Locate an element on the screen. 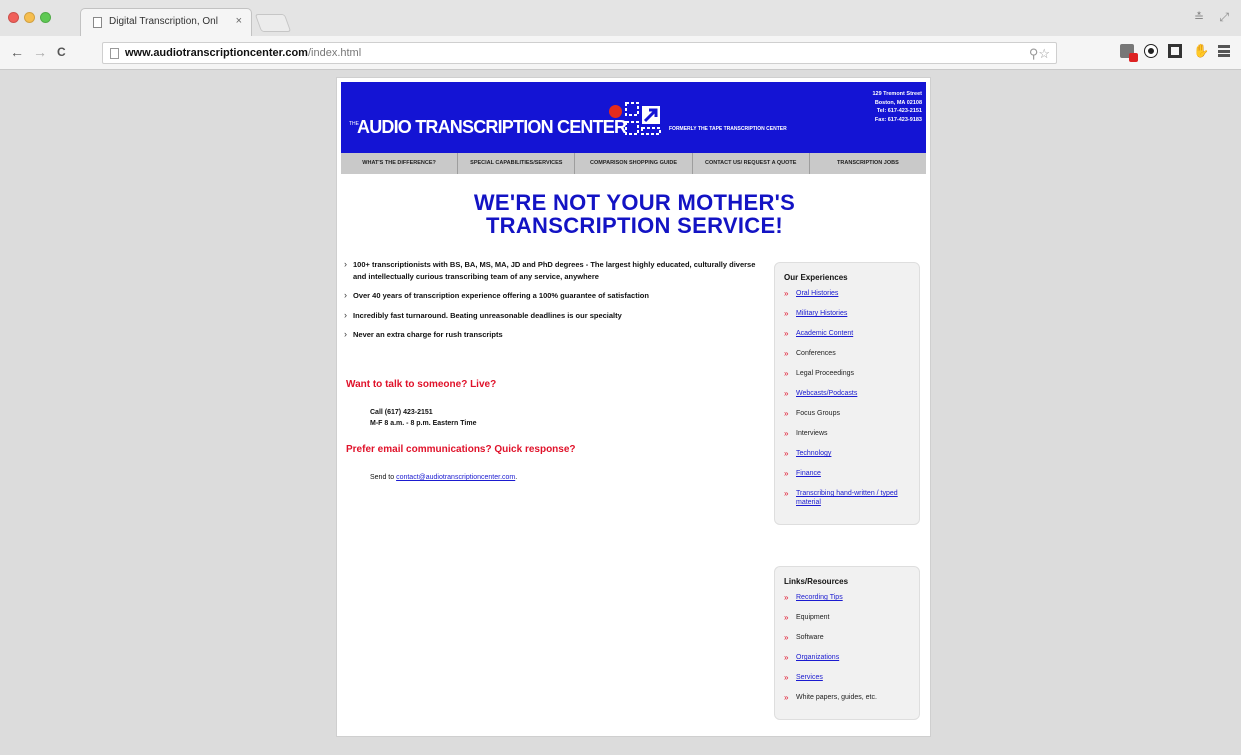 The image size is (1241, 755). sidebar-label: Legal Proceedings is located at coordinates (825, 373).